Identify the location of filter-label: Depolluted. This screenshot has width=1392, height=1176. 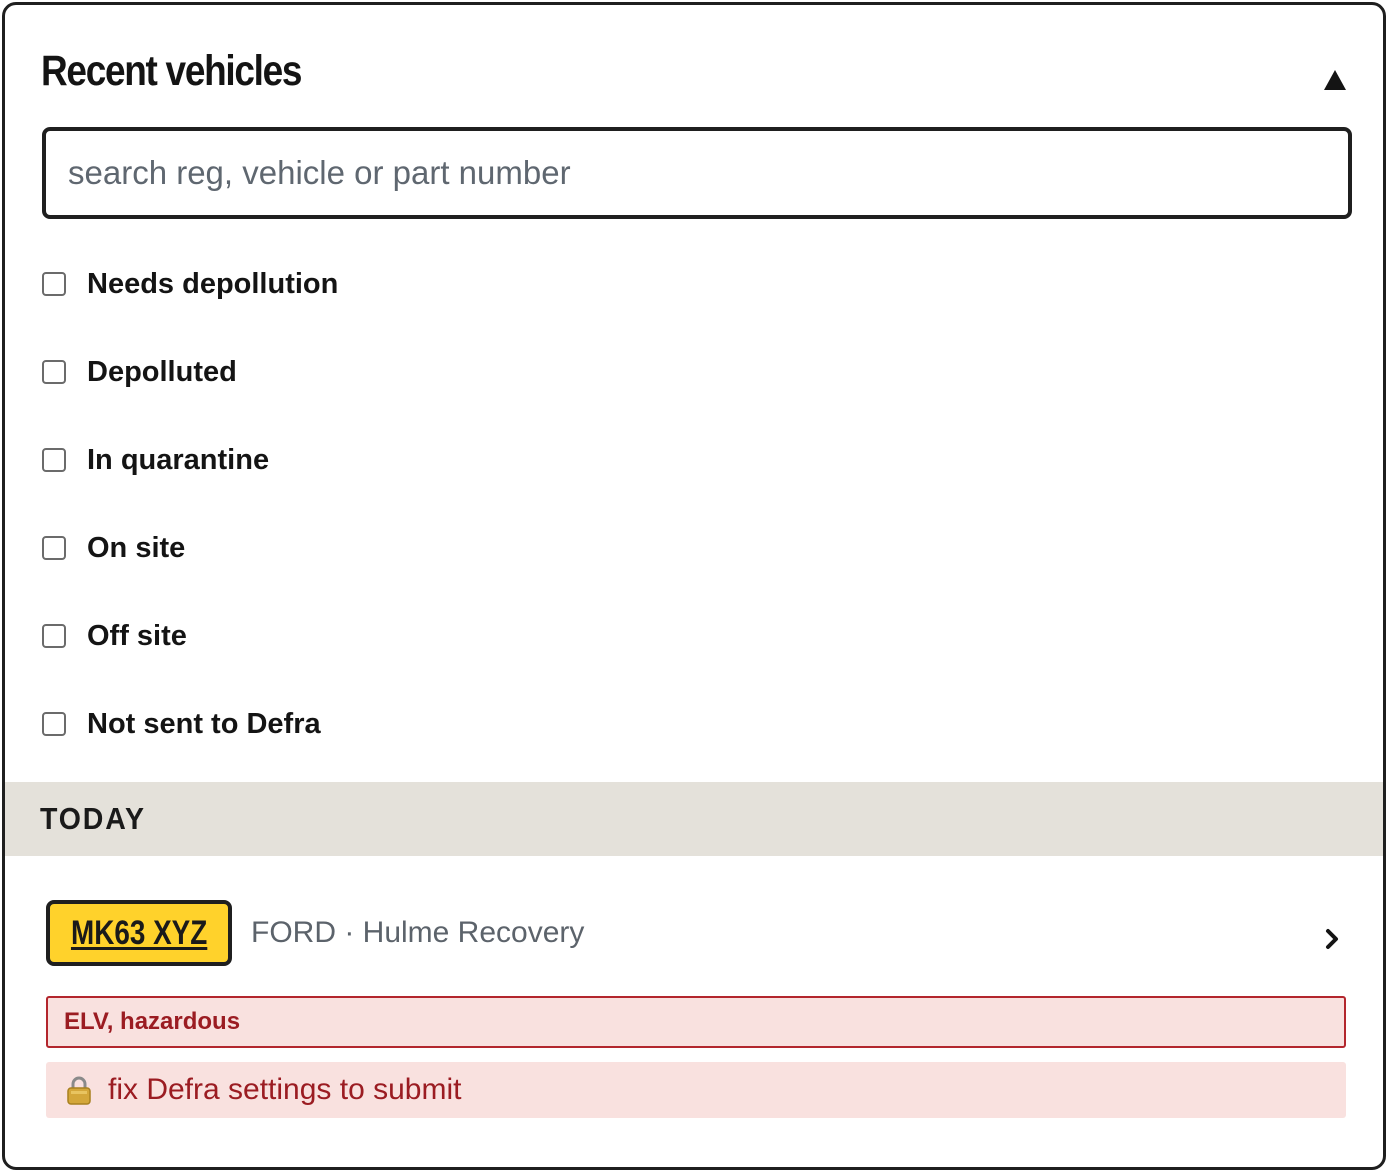
(162, 371).